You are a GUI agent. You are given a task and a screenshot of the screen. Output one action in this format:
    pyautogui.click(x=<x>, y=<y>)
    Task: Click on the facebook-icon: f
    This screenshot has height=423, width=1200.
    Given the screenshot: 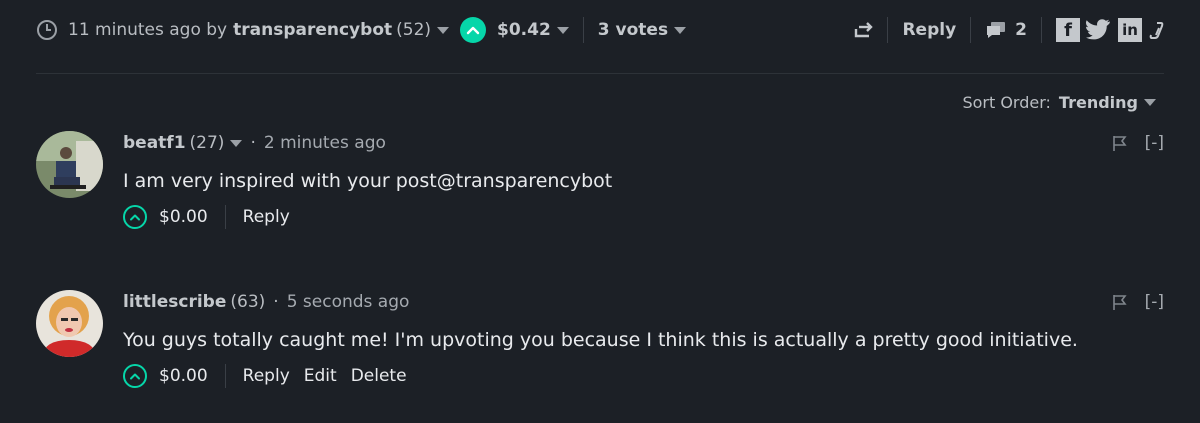 What is the action you would take?
    pyautogui.click(x=1068, y=30)
    